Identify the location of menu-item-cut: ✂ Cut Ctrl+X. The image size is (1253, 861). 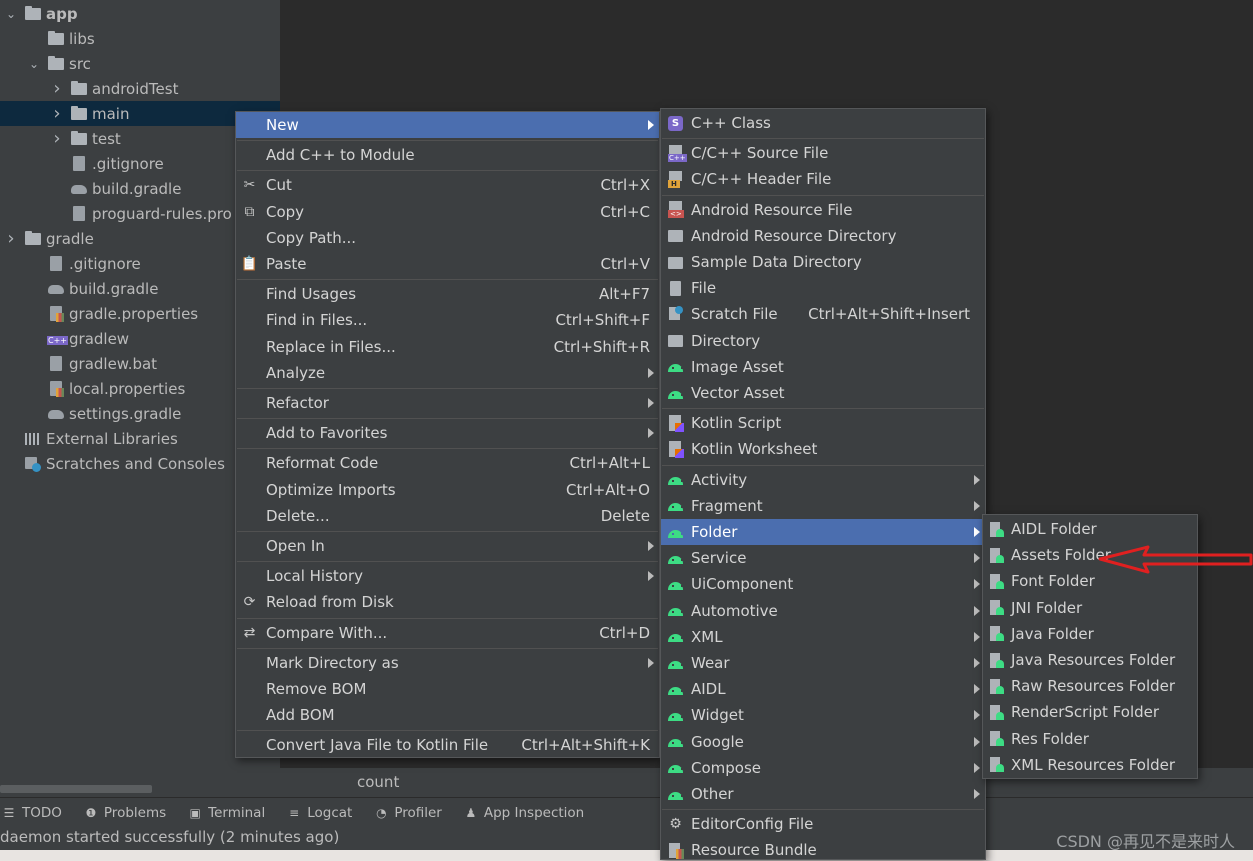
(447, 185).